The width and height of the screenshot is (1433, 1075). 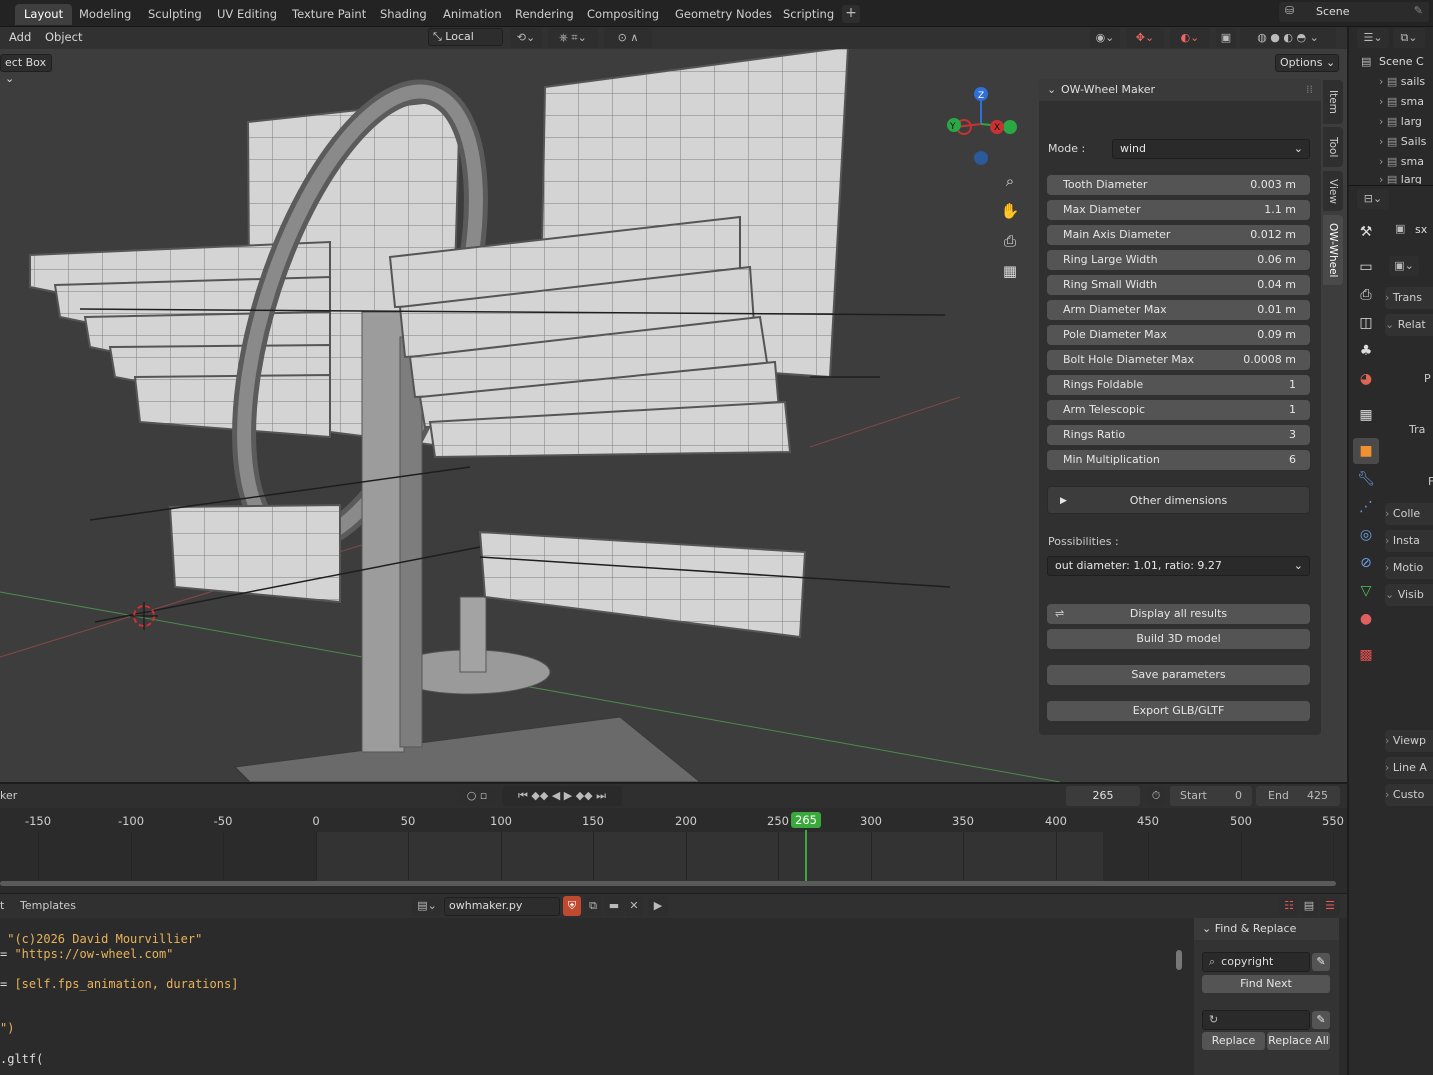 I want to click on tab-item: Item, so click(x=1333, y=102).